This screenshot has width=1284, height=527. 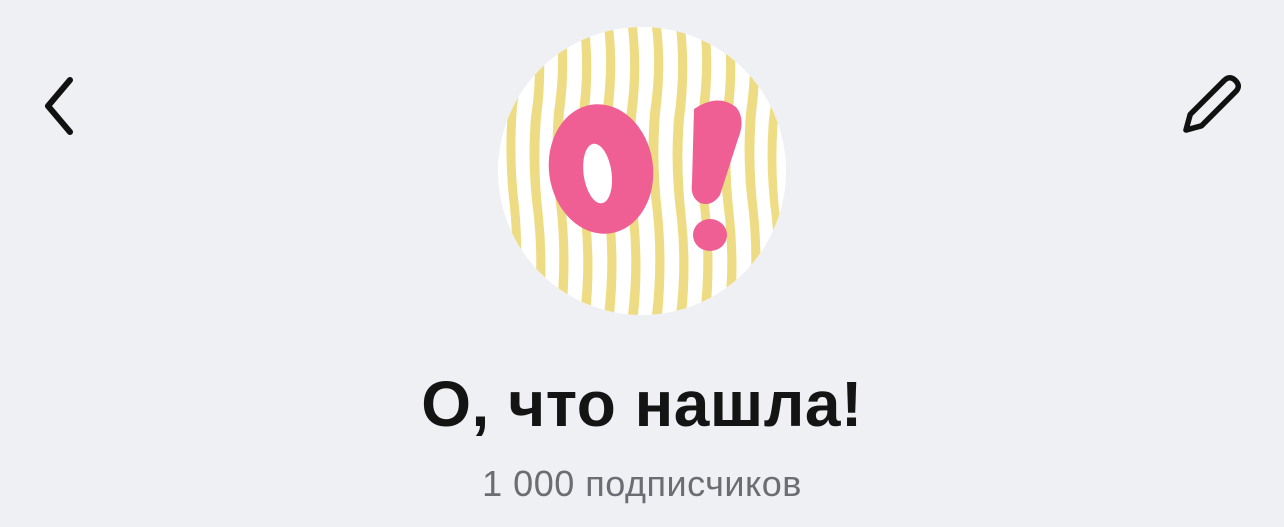 What do you see at coordinates (642, 404) in the screenshot?
I see `channel-title: О, что нашла!` at bounding box center [642, 404].